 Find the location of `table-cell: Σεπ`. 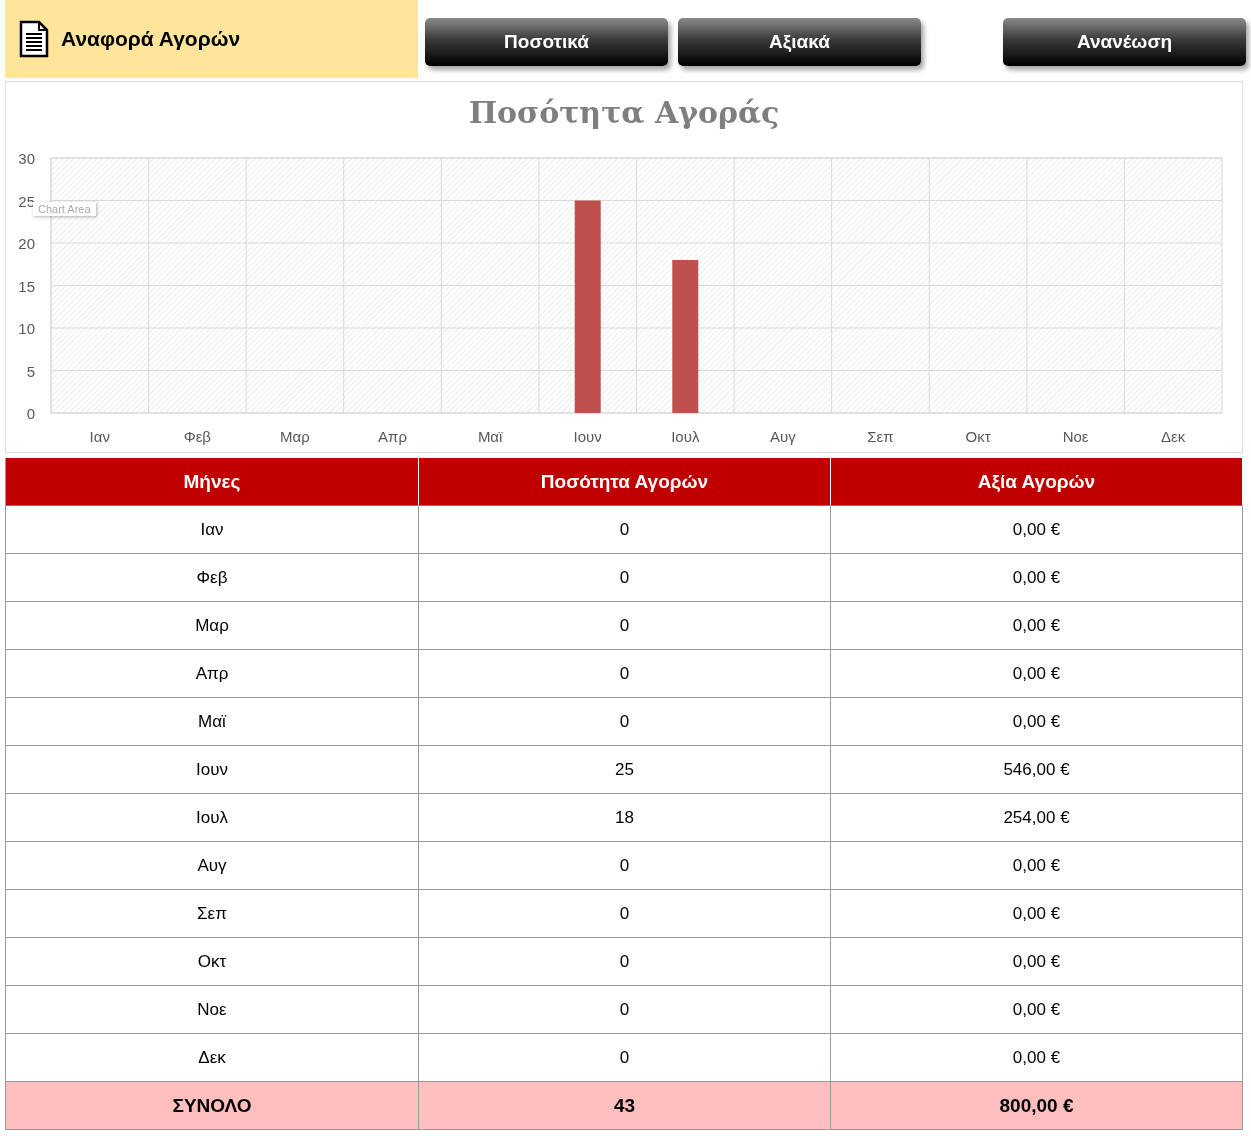

table-cell: Σεπ is located at coordinates (212, 914).